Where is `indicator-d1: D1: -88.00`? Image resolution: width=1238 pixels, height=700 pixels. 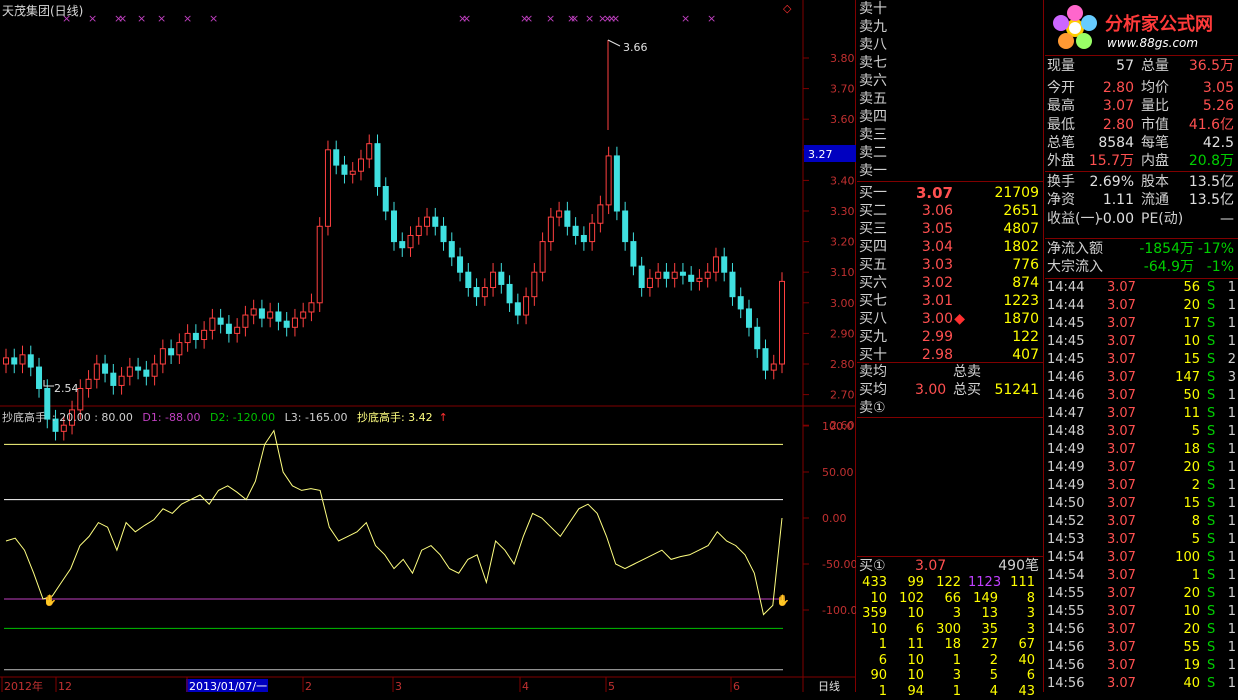
indicator-d1: D1: -88.00 is located at coordinates (171, 417).